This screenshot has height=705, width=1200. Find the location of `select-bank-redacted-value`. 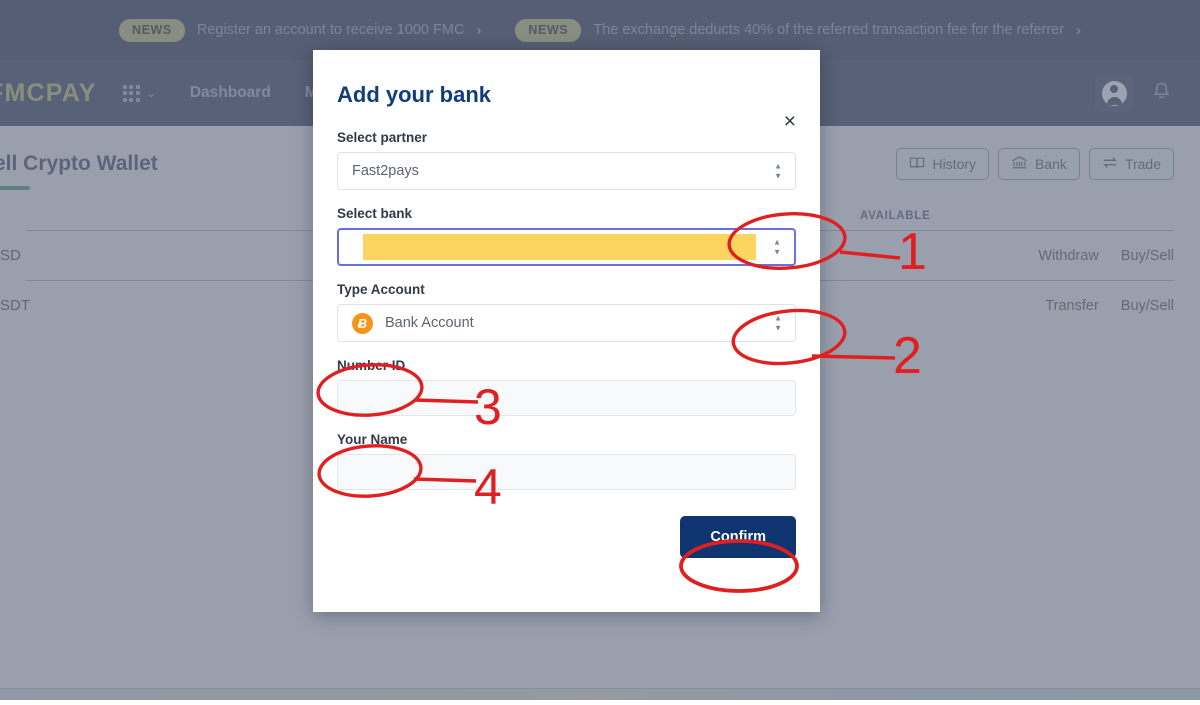

select-bank-redacted-value is located at coordinates (559, 247).